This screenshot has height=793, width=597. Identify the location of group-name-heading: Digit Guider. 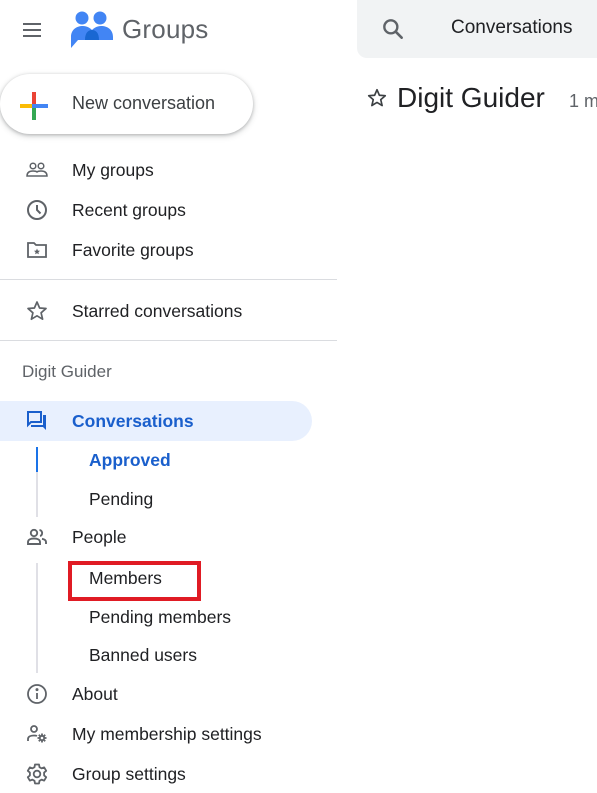
(67, 371).